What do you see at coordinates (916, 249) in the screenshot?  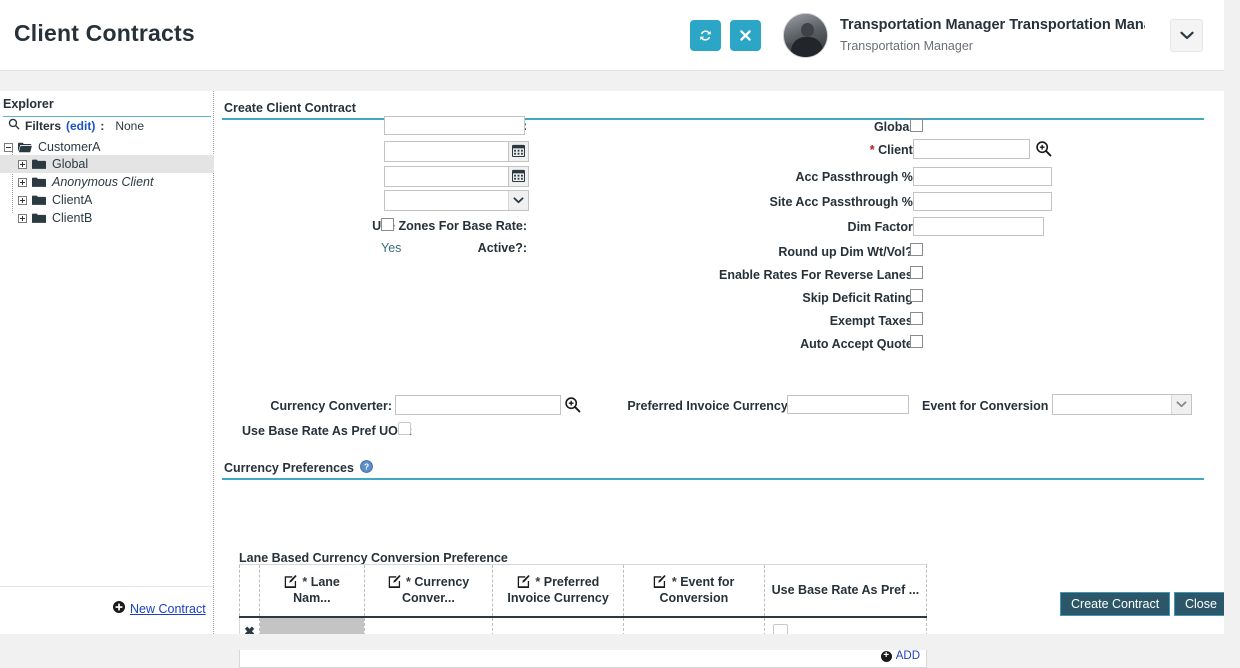 I see `round-up-dim-checkbox` at bounding box center [916, 249].